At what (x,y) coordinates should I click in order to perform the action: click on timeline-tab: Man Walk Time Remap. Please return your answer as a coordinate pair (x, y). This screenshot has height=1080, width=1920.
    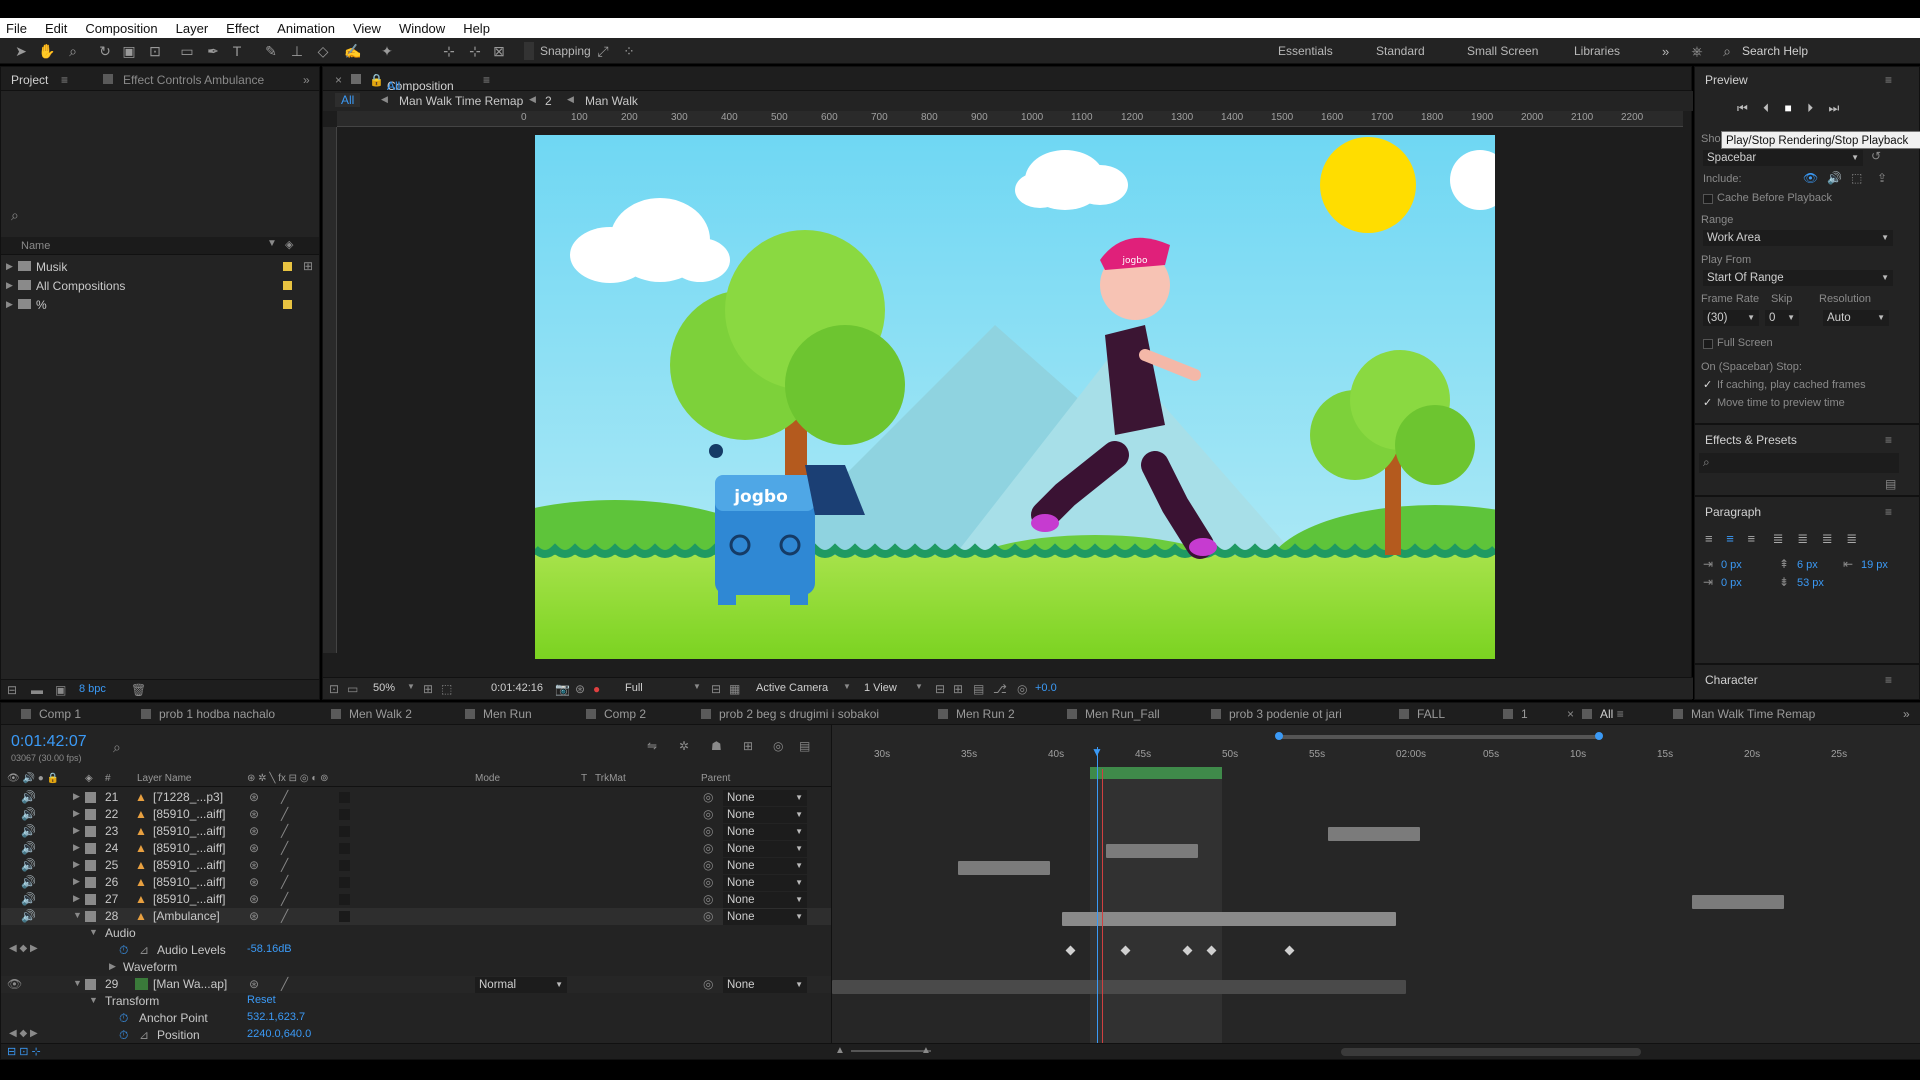
    Looking at the image, I should click on (1744, 714).